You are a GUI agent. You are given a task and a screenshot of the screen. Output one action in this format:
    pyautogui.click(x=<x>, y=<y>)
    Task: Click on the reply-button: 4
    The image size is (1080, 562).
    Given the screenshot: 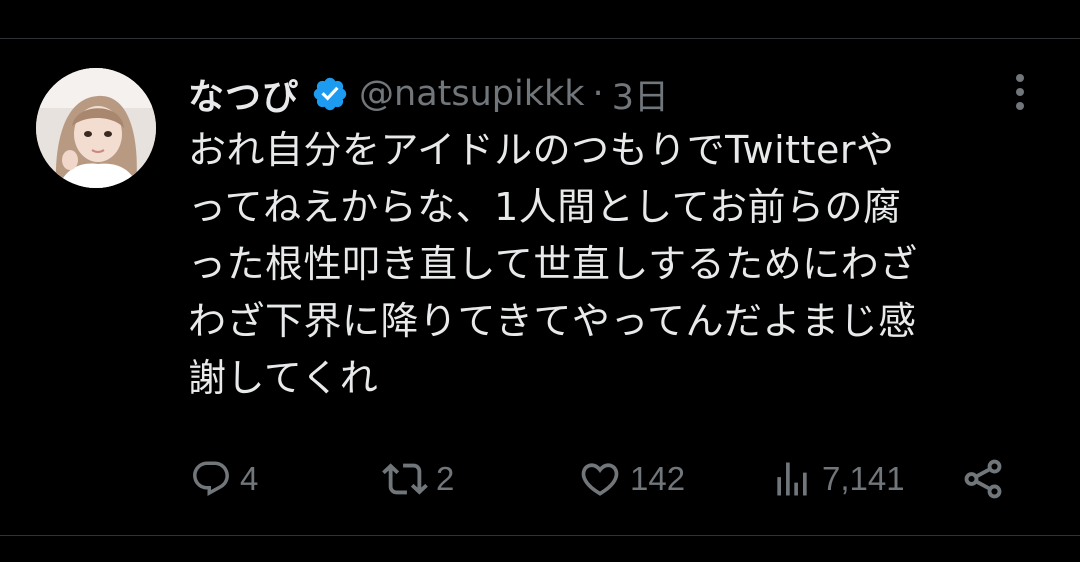 What is the action you would take?
    pyautogui.click(x=224, y=479)
    